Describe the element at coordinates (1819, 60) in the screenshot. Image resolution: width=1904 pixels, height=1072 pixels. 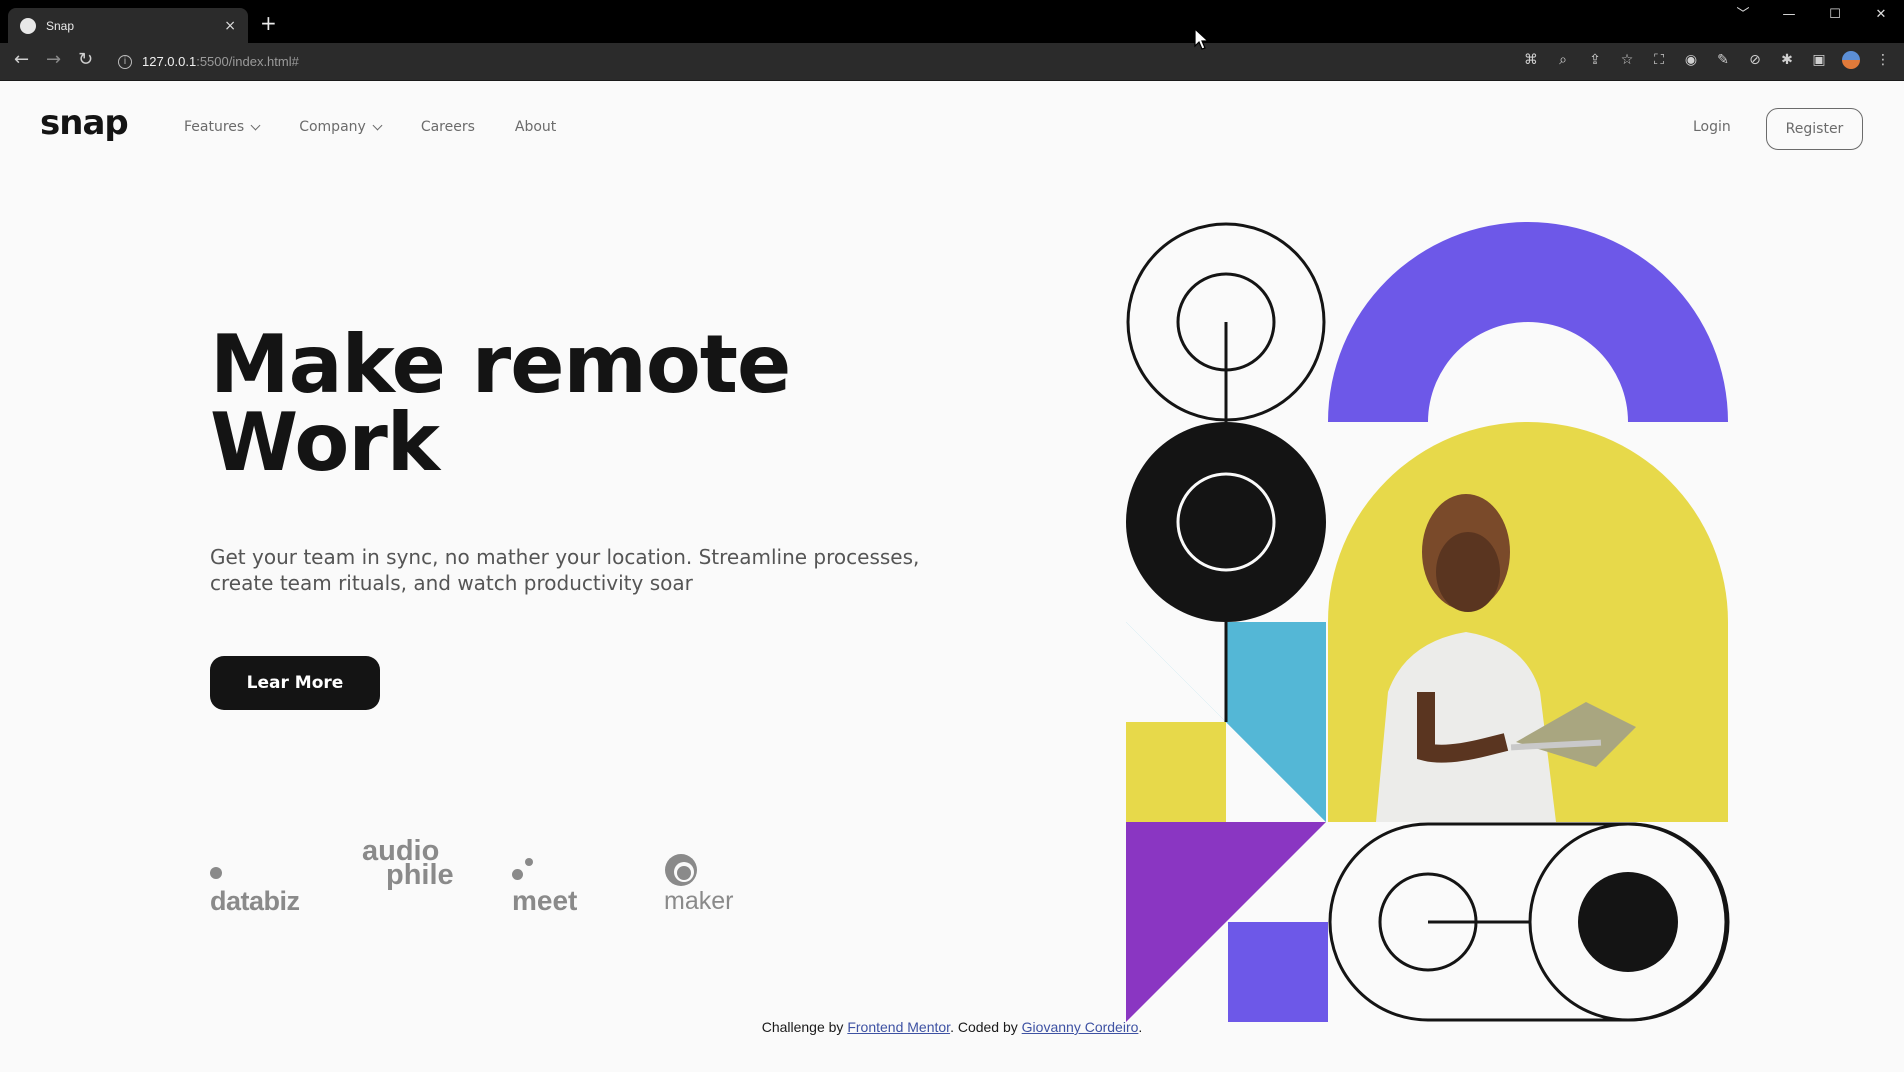
I see `side-panel-icon: ▣` at that location.